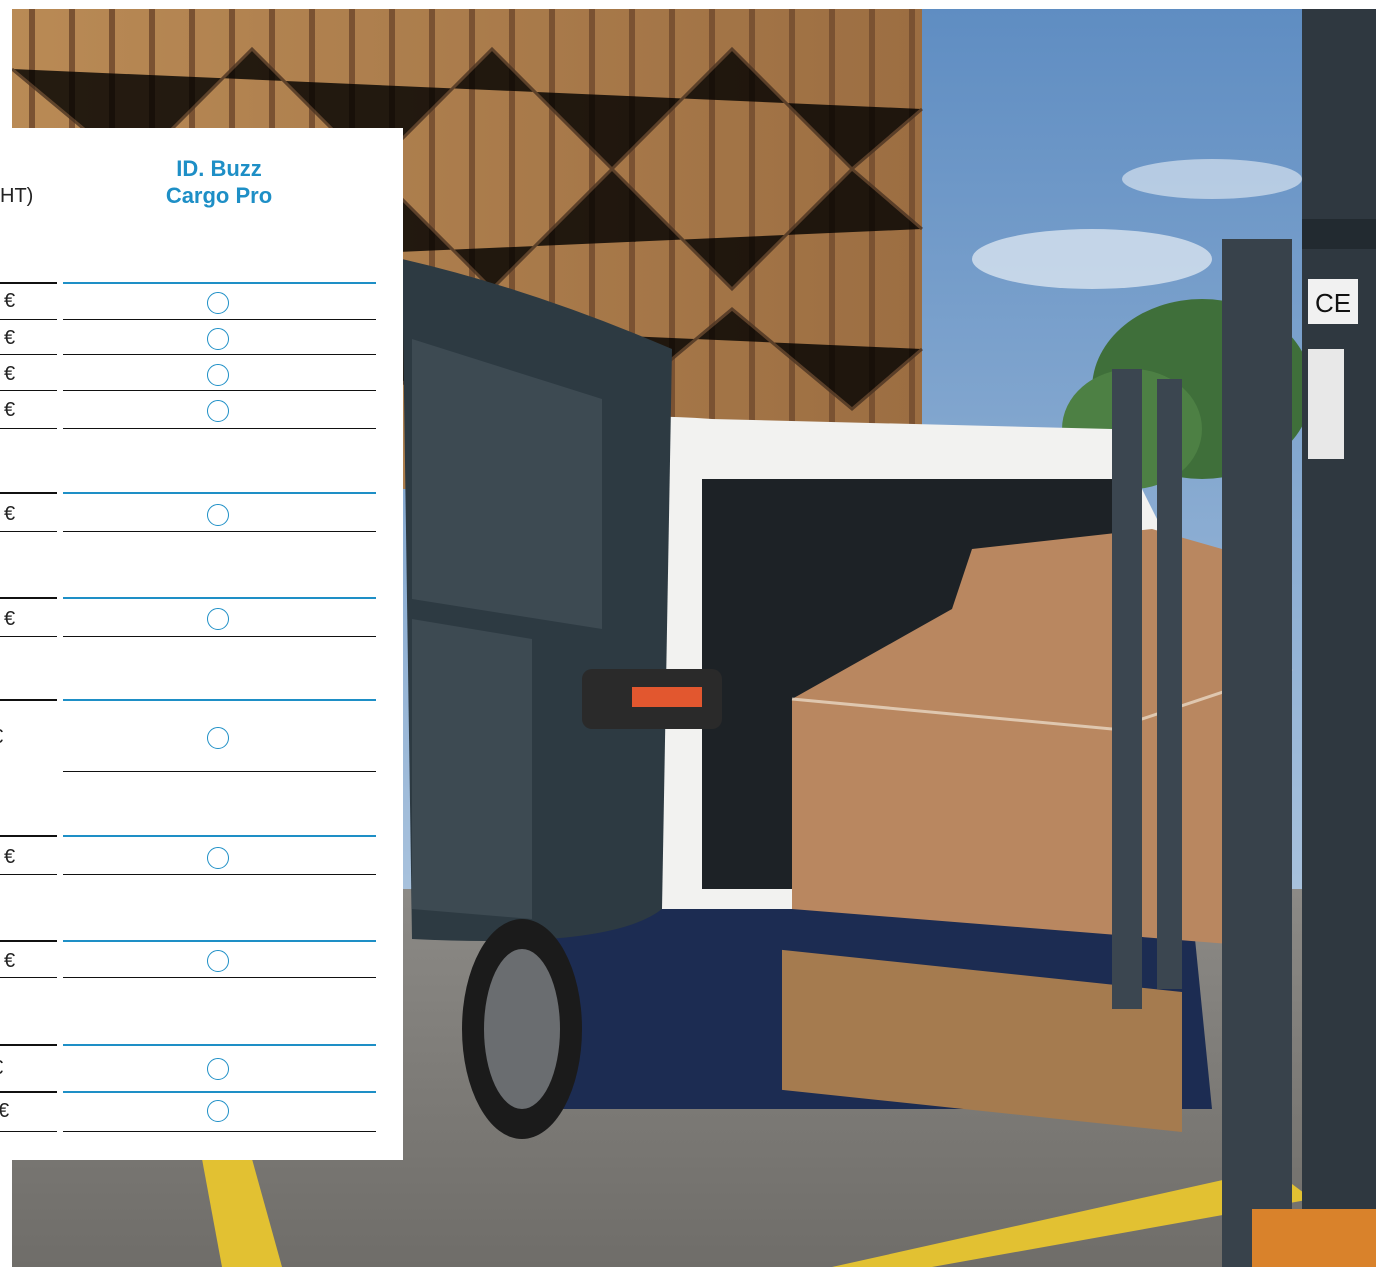  I want to click on column-header-line2: Cargo Pro, so click(219, 195).